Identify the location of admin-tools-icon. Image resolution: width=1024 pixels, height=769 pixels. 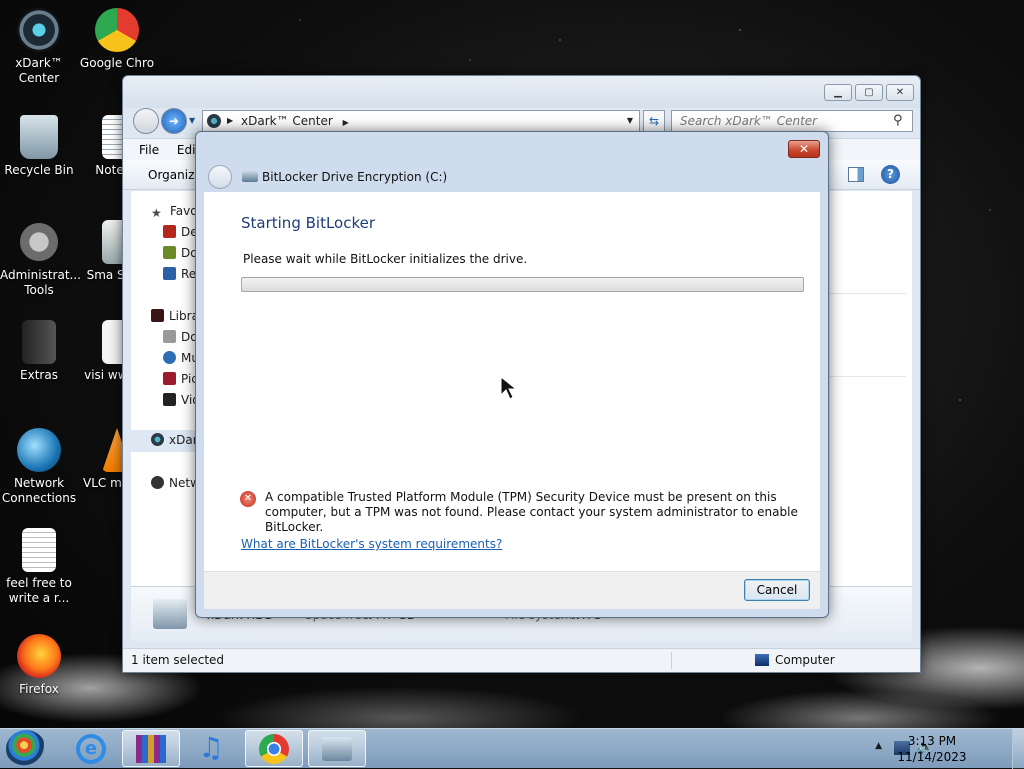
(39, 242).